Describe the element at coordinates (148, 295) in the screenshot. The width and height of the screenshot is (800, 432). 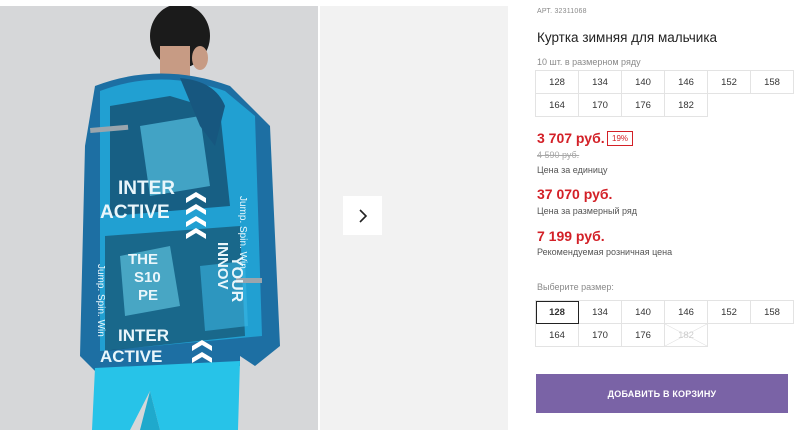
I see `svg-text: PE` at that location.